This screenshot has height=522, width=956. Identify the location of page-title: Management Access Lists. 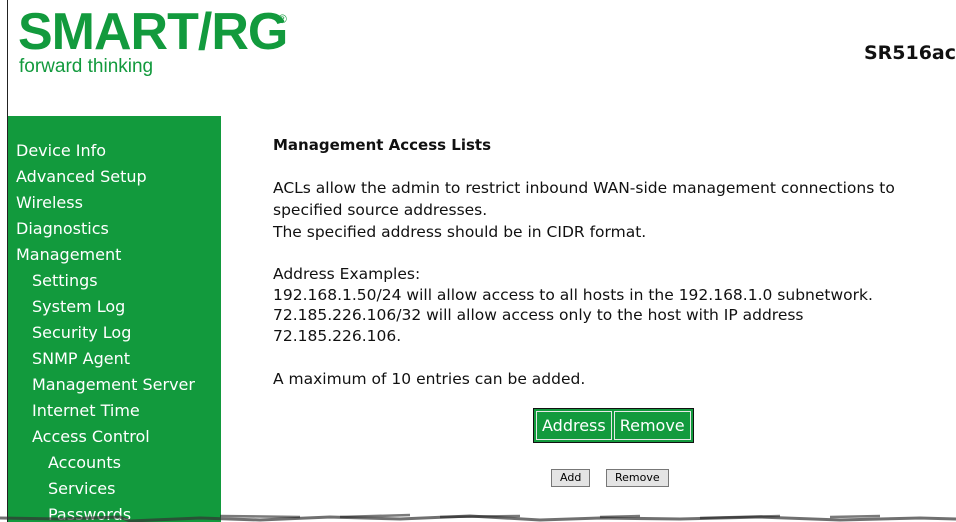
(382, 145).